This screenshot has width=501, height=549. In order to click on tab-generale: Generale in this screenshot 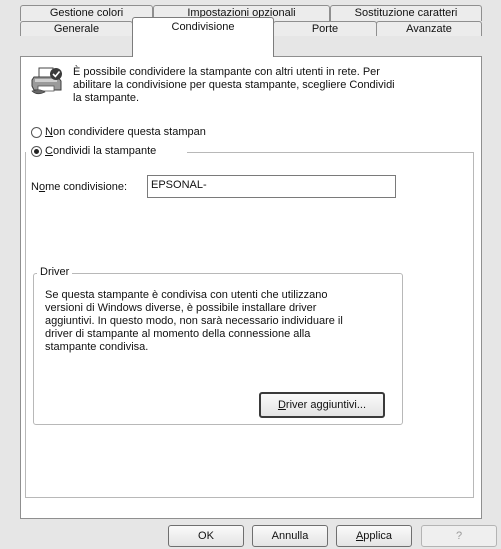, I will do `click(76, 28)`.